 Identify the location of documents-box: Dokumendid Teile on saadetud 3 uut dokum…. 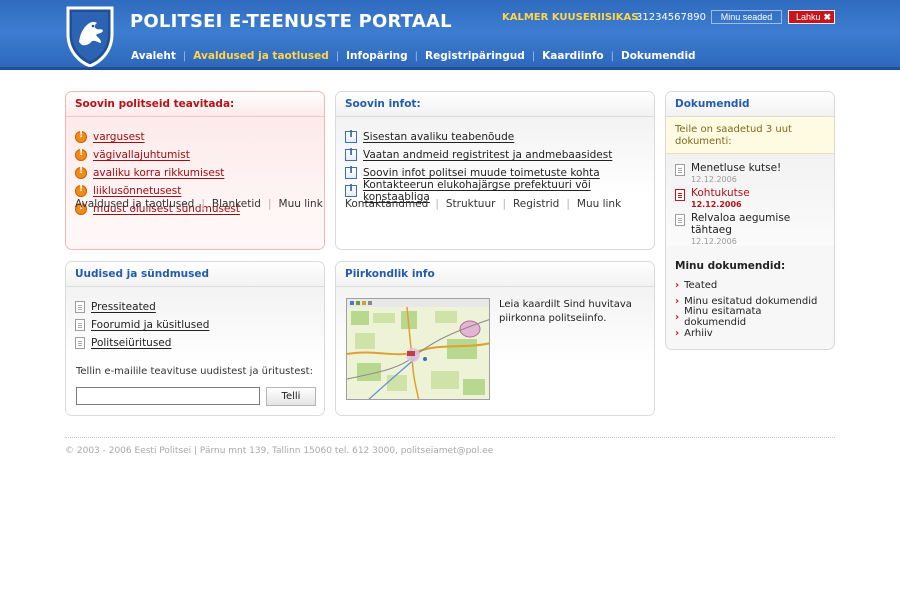
(750, 220).